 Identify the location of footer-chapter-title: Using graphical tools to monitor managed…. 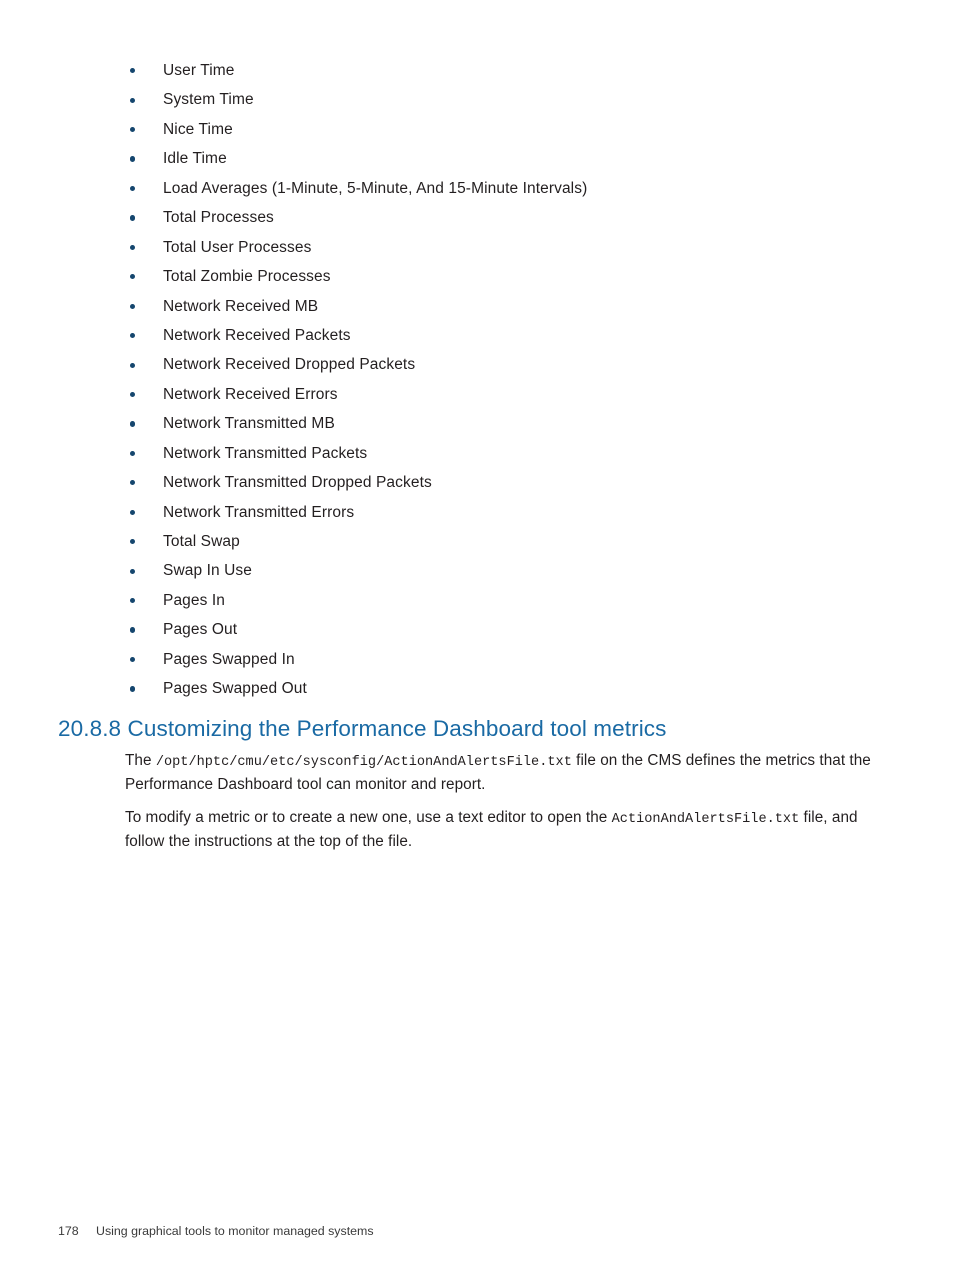
(235, 1231).